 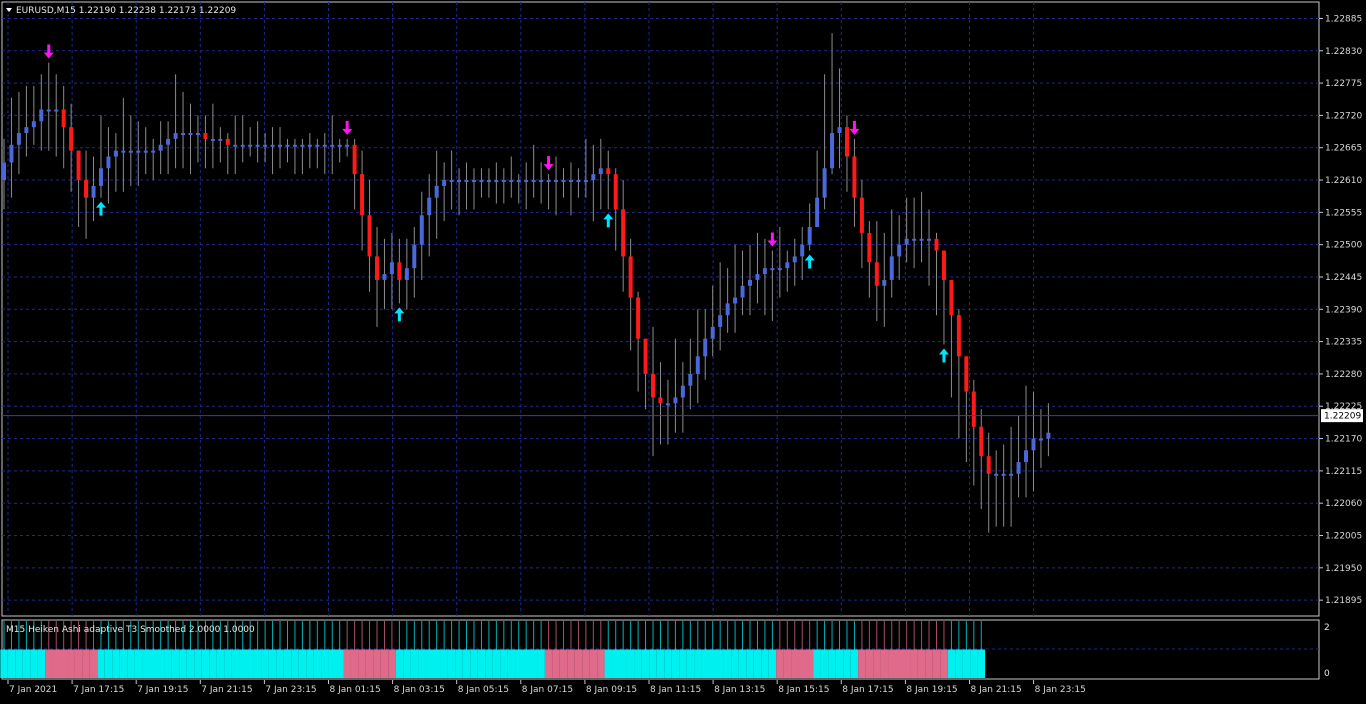 What do you see at coordinates (996, 690) in the screenshot?
I see `time-label: 8 Jan 21:15` at bounding box center [996, 690].